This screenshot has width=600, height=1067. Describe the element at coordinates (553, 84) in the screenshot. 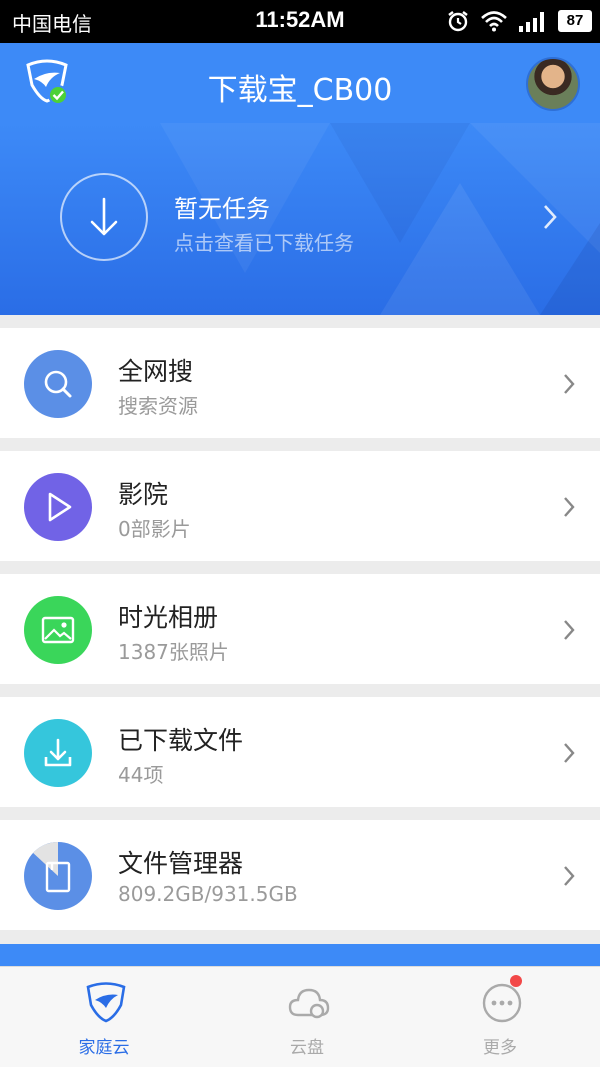

I see `user-avatar` at that location.